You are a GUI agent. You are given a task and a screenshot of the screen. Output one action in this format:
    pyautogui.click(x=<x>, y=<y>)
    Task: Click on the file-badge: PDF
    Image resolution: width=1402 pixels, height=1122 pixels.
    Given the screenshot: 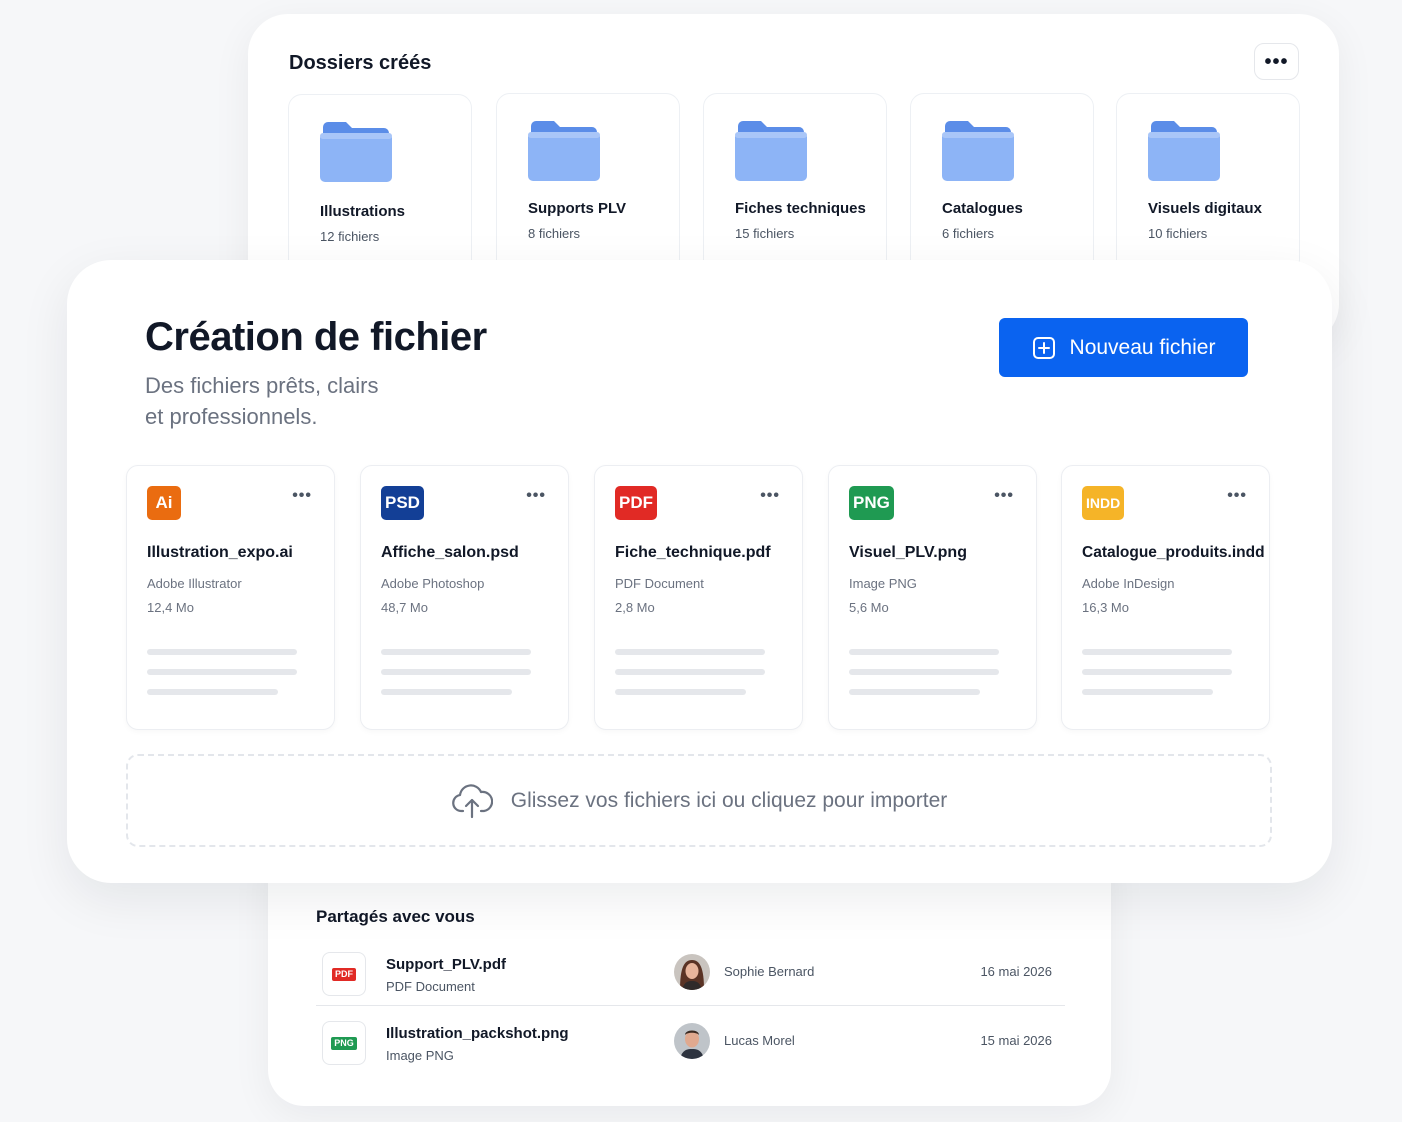 What is the action you would take?
    pyautogui.click(x=344, y=974)
    